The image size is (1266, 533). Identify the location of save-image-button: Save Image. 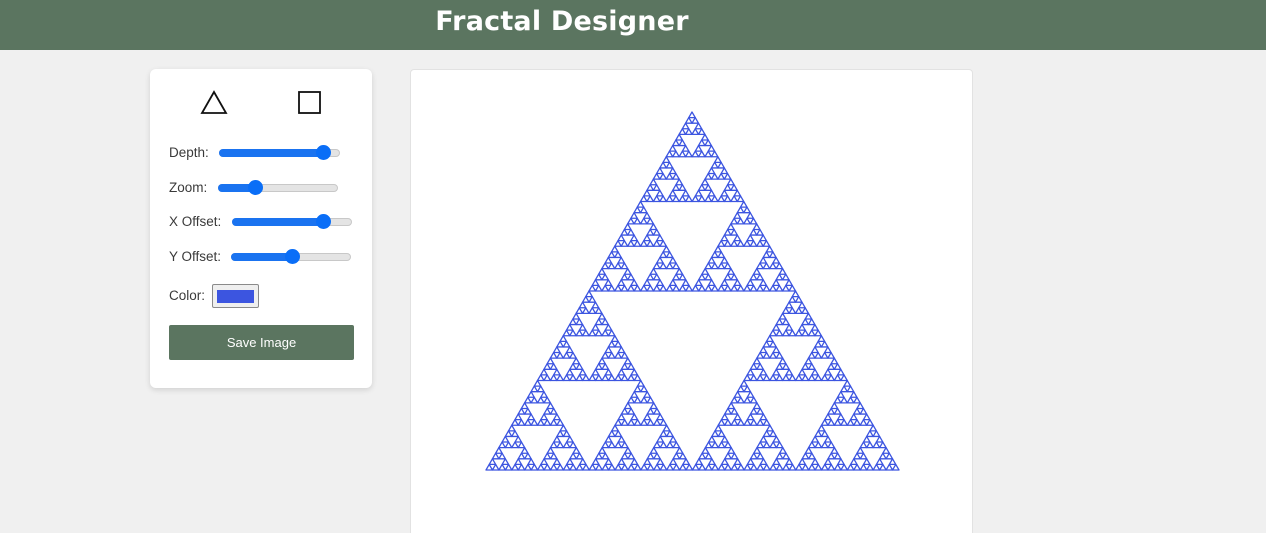
(261, 342).